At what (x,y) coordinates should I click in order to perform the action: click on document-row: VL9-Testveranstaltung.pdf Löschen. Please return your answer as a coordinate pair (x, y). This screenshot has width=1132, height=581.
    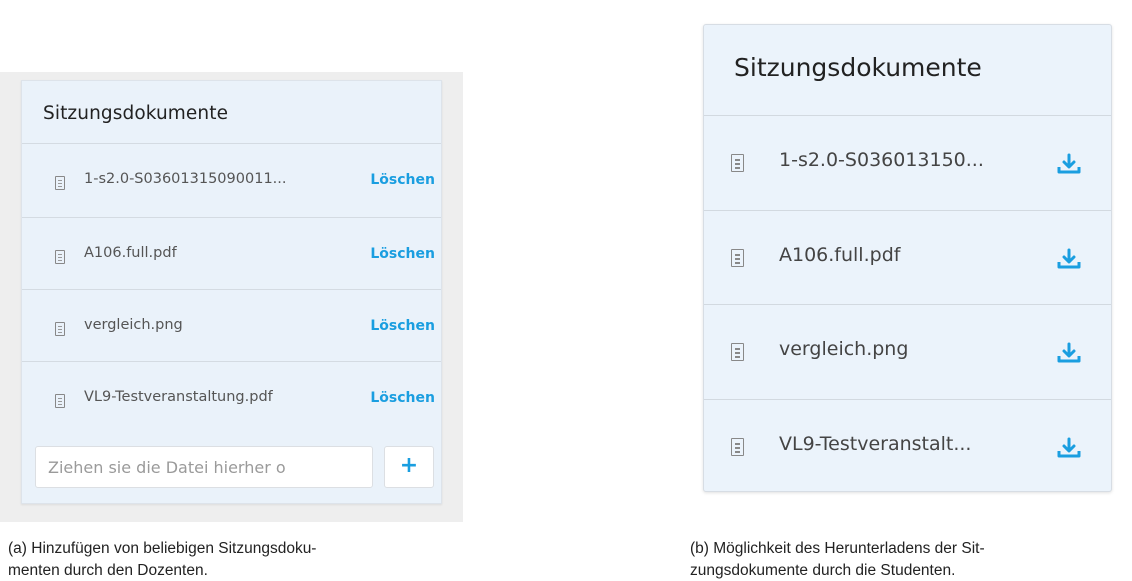
    Looking at the image, I should click on (231, 398).